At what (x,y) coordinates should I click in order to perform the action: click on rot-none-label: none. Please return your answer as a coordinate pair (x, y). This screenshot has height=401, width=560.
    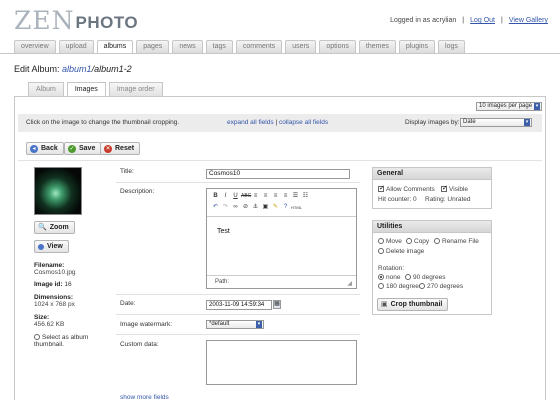
    Looking at the image, I should click on (393, 277).